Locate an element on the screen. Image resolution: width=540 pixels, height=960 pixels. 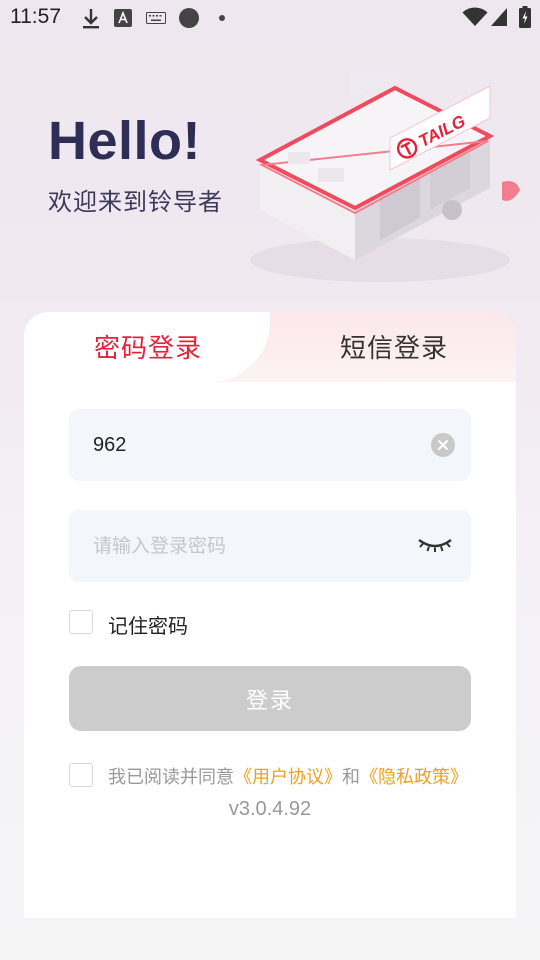
privacy-policy-link: 《隐私政策》 is located at coordinates (414, 777).